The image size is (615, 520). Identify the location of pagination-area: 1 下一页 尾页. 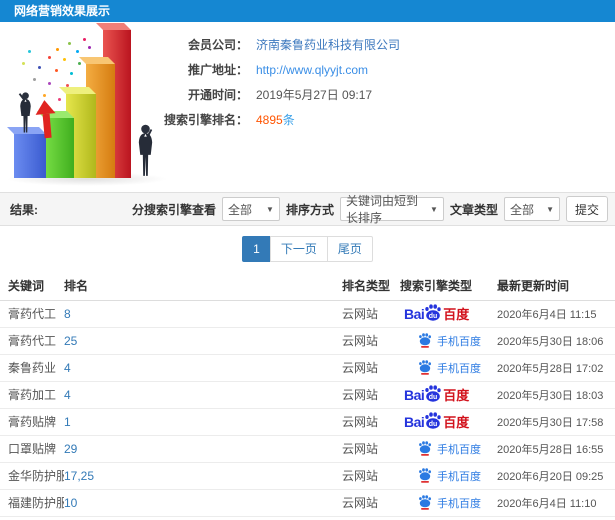
(307, 249).